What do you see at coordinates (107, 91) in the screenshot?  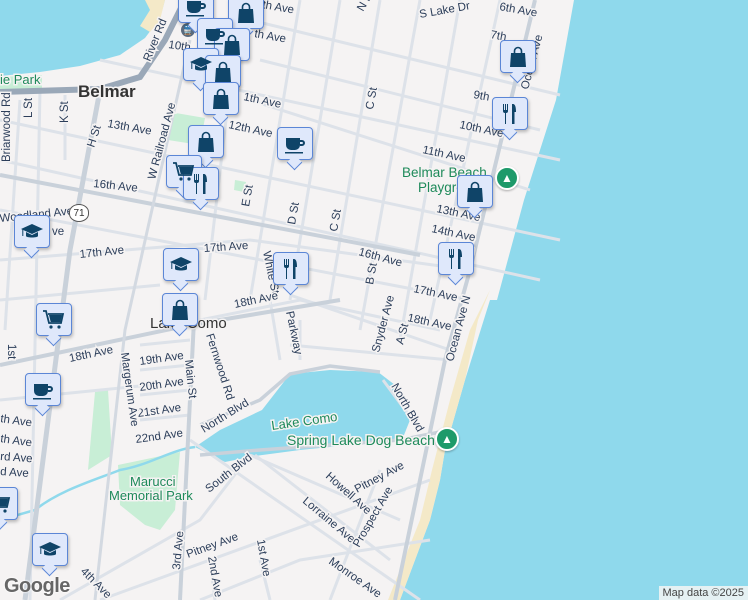 I see `town-label-belmar: Belmar` at bounding box center [107, 91].